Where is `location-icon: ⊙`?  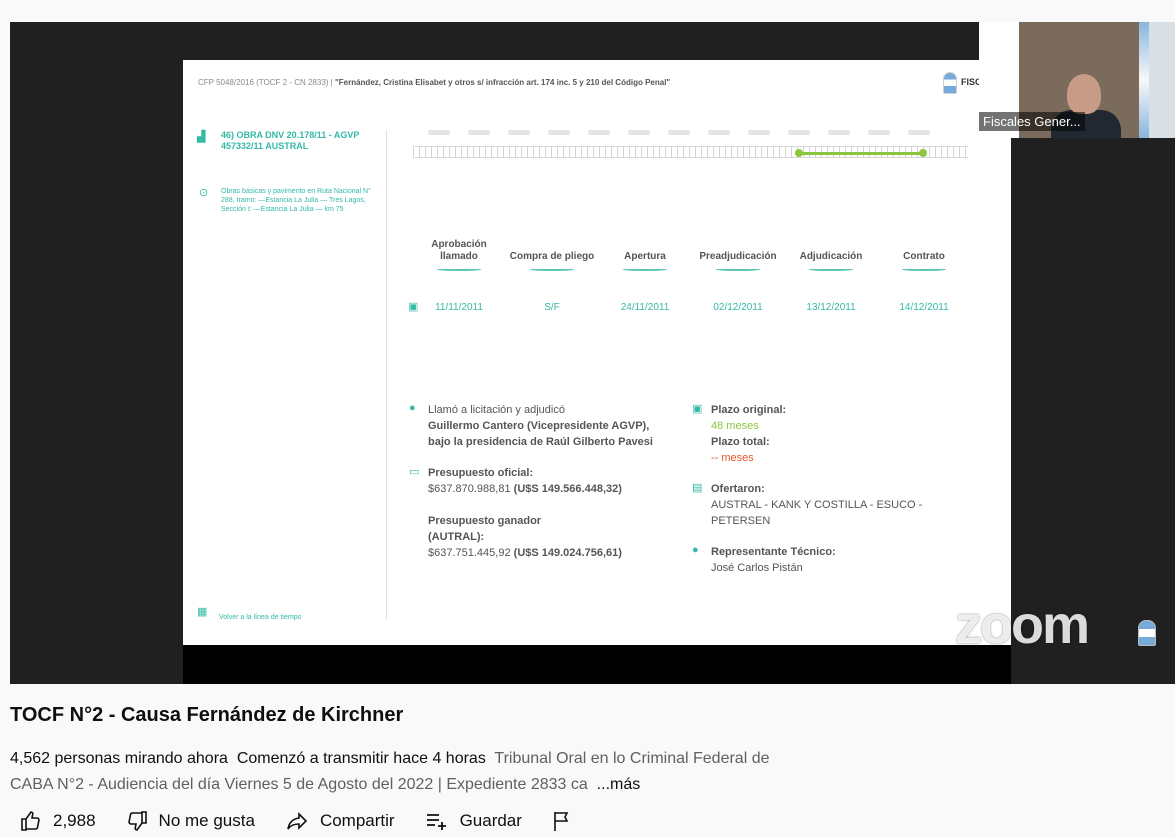
location-icon: ⊙ is located at coordinates (204, 193).